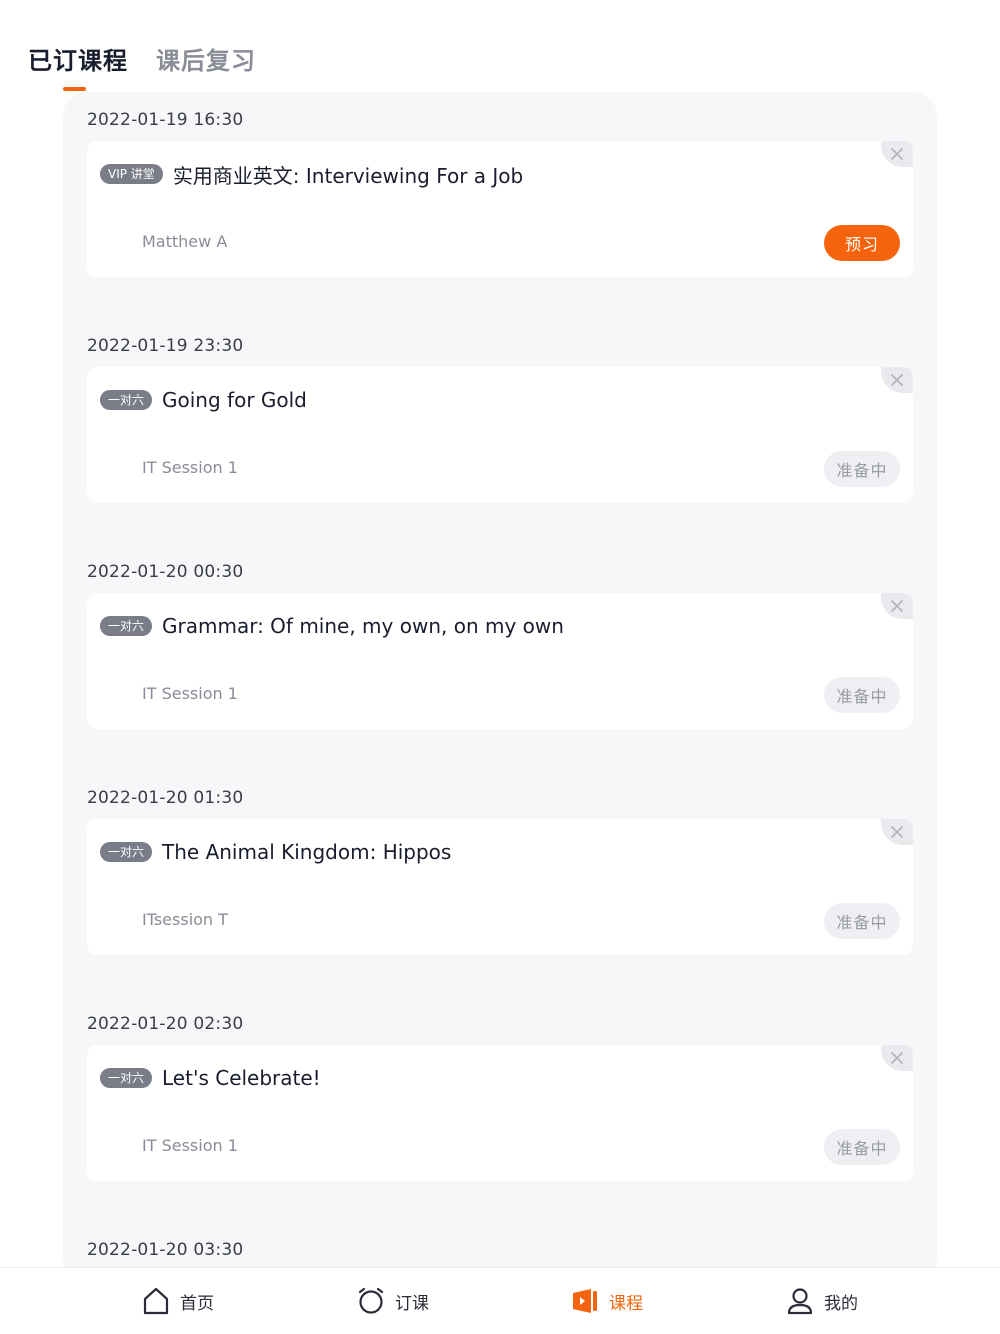 The image size is (1000, 1334). Describe the element at coordinates (241, 1078) in the screenshot. I see `lesson-title: Let's Celebrate!` at that location.